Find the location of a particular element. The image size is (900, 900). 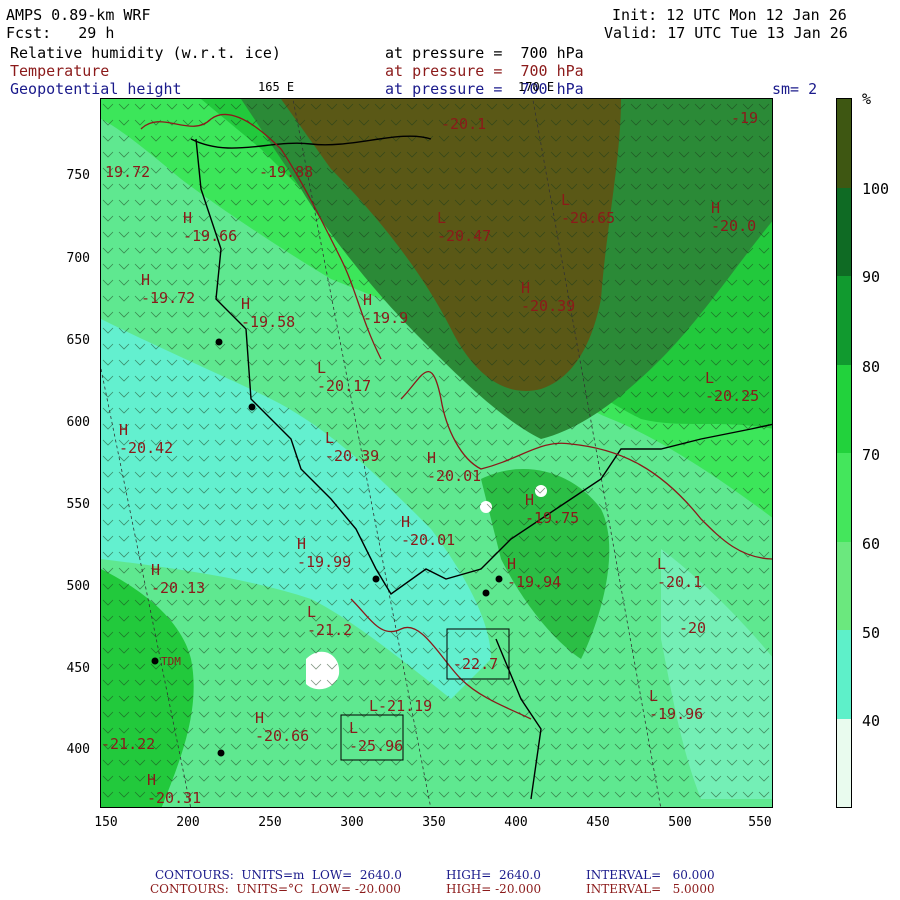

temp-label: H -20.66 is located at coordinates (282, 727).